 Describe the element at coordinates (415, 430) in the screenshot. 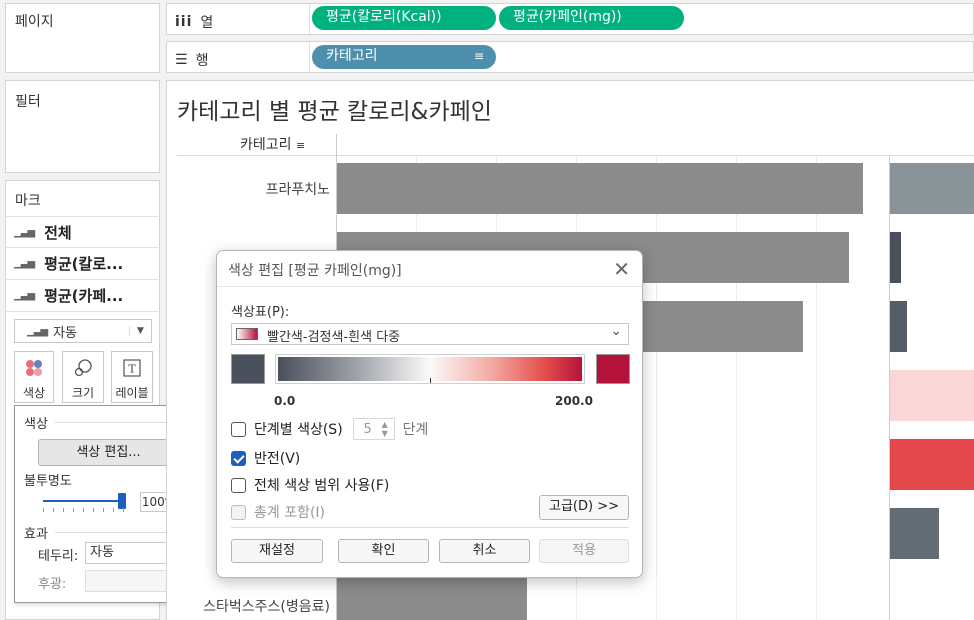

I see `steps-unit: 단계` at that location.